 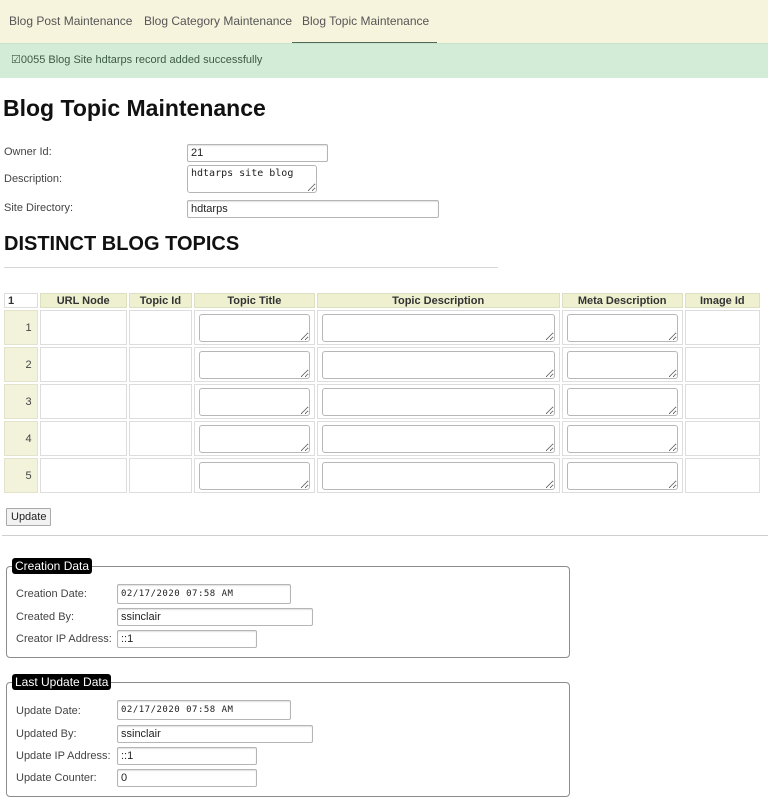 I want to click on updated-by-label: Updated By:, so click(x=46, y=734).